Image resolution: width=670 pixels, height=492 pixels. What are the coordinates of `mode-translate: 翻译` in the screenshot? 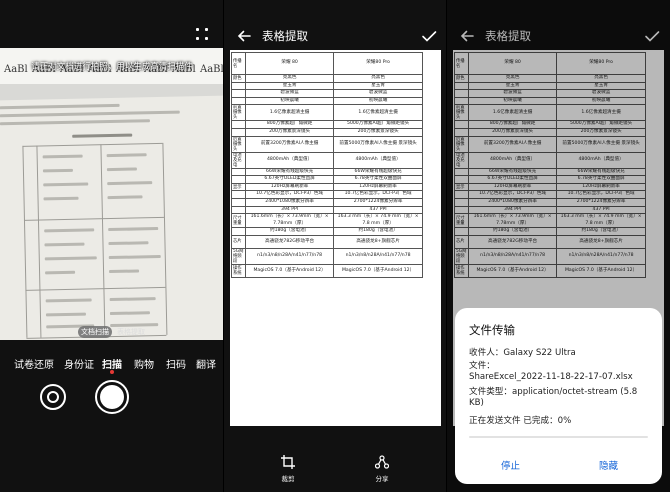 It's located at (206, 363).